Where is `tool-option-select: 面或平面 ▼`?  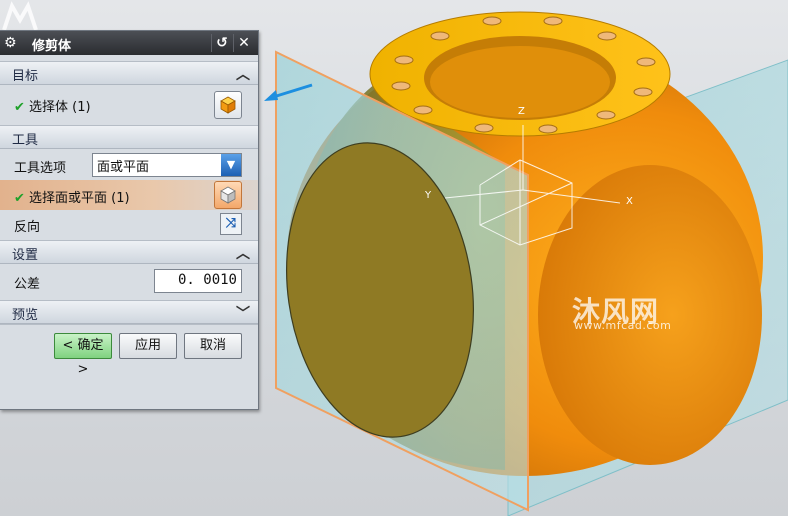 tool-option-select: 面或平面 ▼ is located at coordinates (167, 165).